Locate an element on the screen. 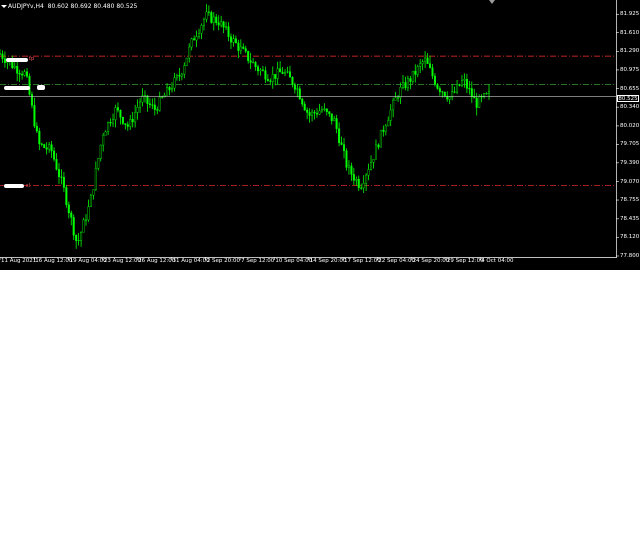 The height and width of the screenshot is (549, 640). price-tick-label: 78.435 is located at coordinates (630, 218).